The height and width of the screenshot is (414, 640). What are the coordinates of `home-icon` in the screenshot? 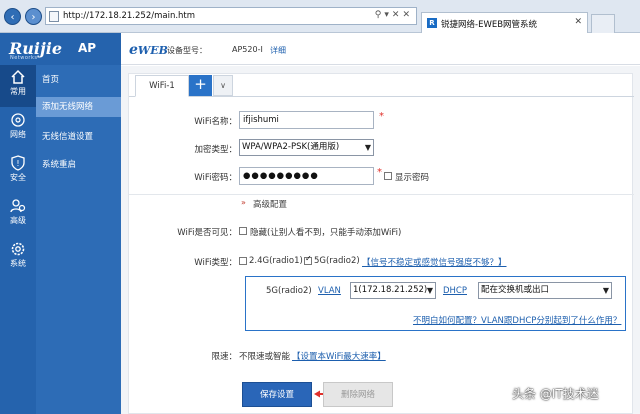 It's located at (18, 76).